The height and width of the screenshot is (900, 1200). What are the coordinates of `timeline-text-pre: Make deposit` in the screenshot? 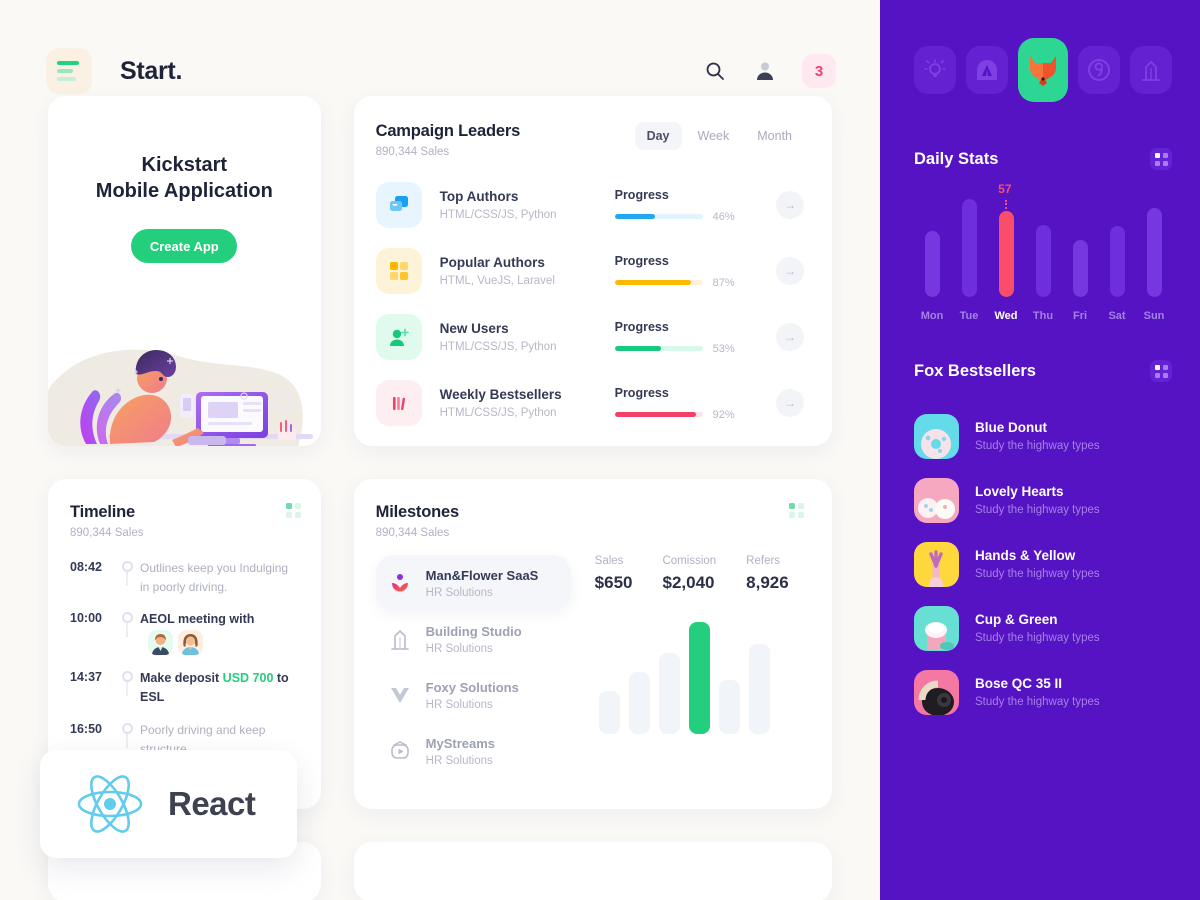 It's located at (181, 677).